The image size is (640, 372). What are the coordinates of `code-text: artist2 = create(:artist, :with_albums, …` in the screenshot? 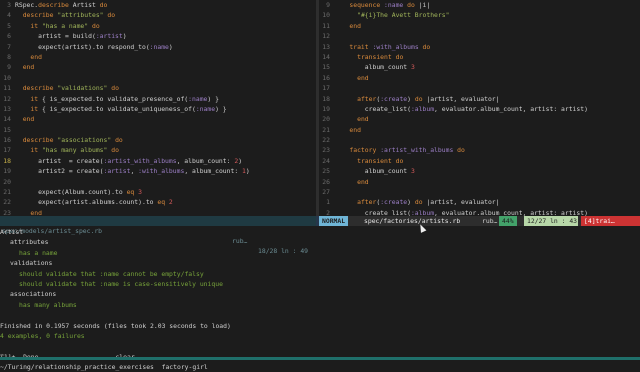 It's located at (132, 171).